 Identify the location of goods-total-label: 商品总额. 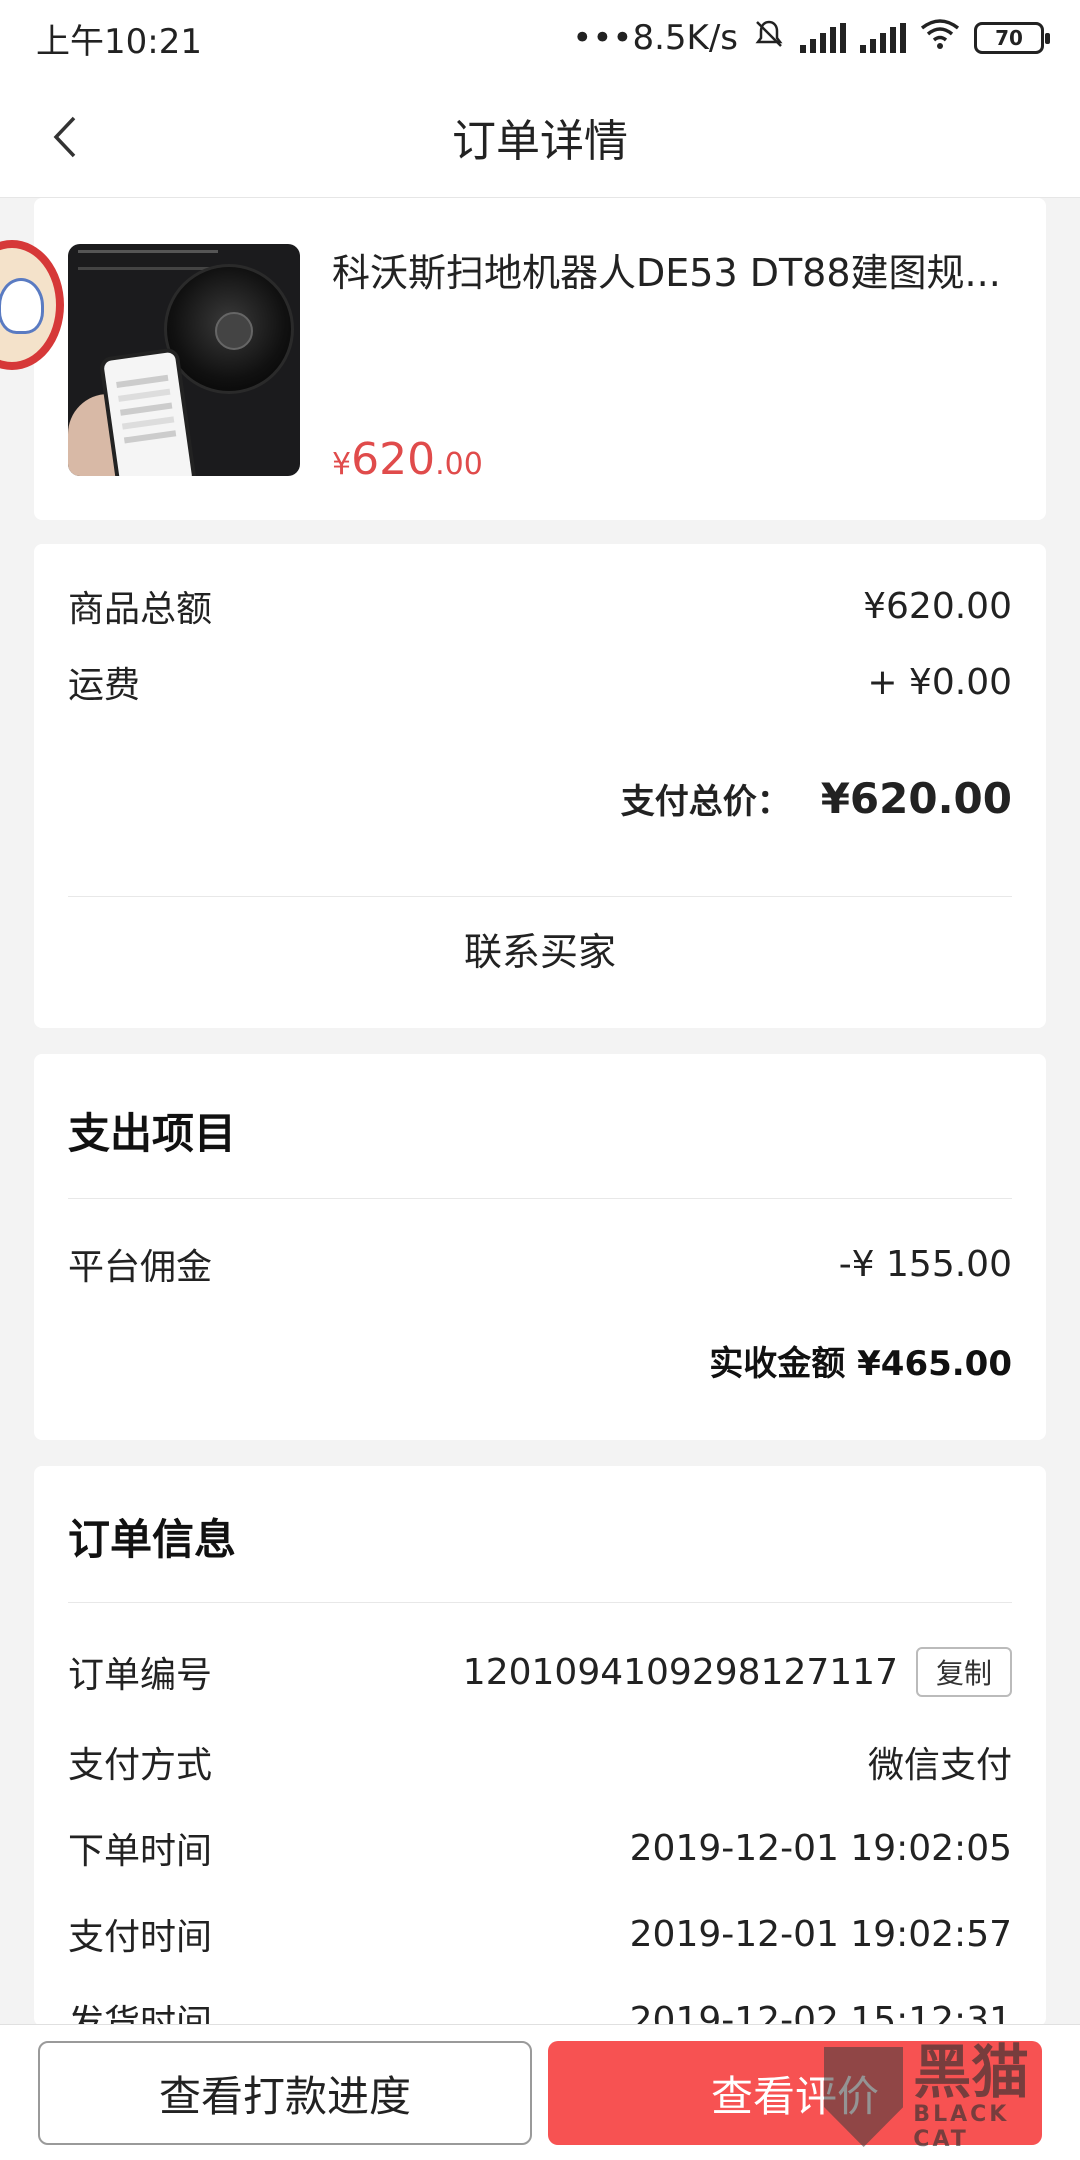
(140, 609).